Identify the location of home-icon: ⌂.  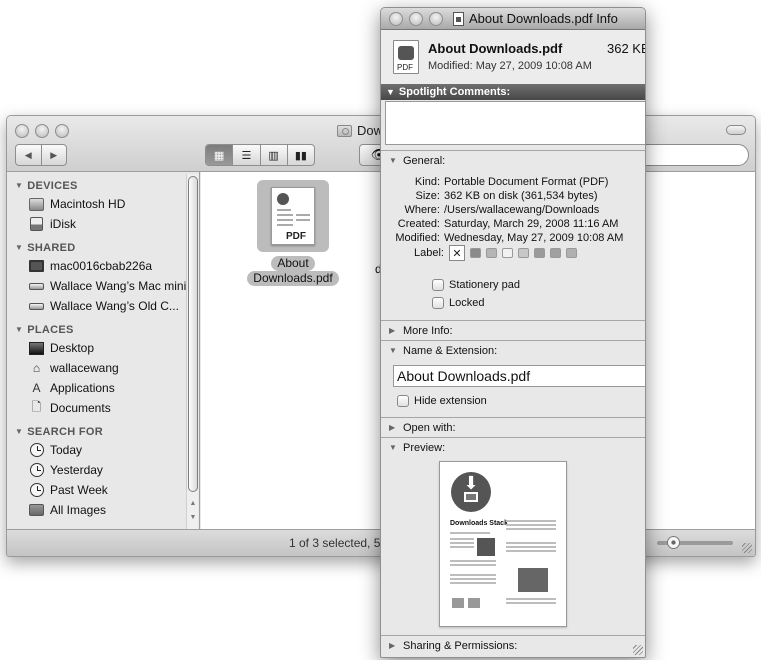
(36, 368).